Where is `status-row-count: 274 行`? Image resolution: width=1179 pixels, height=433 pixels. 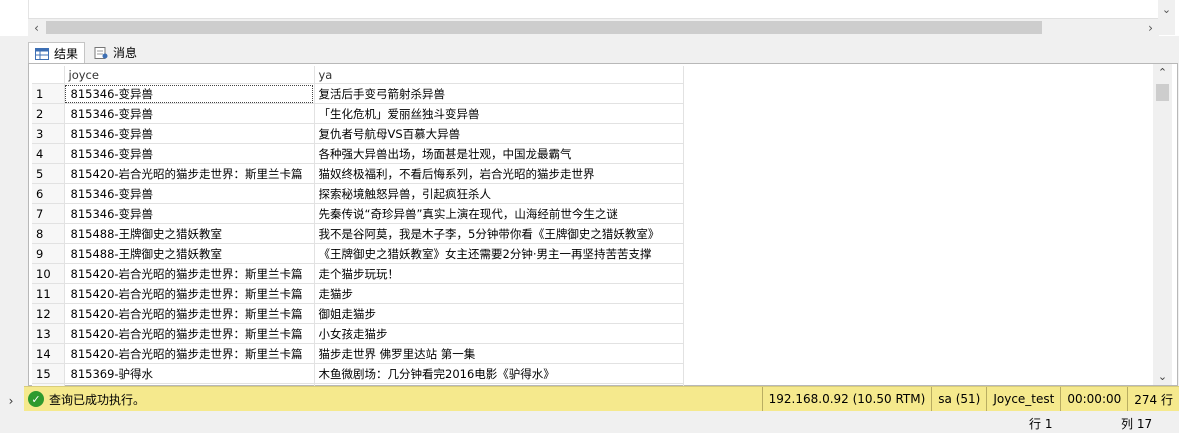 status-row-count: 274 行 is located at coordinates (1153, 399).